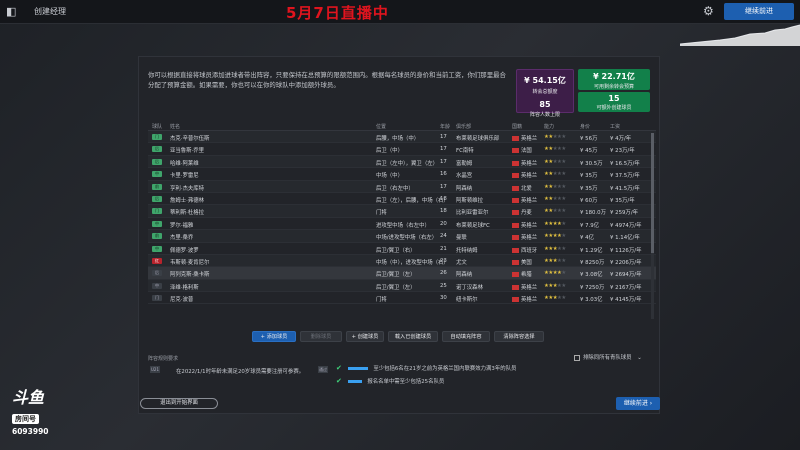 Image resolution: width=800 pixels, height=450 pixels. Describe the element at coordinates (652, 193) in the screenshot. I see `scrollbar-thumb` at that location.